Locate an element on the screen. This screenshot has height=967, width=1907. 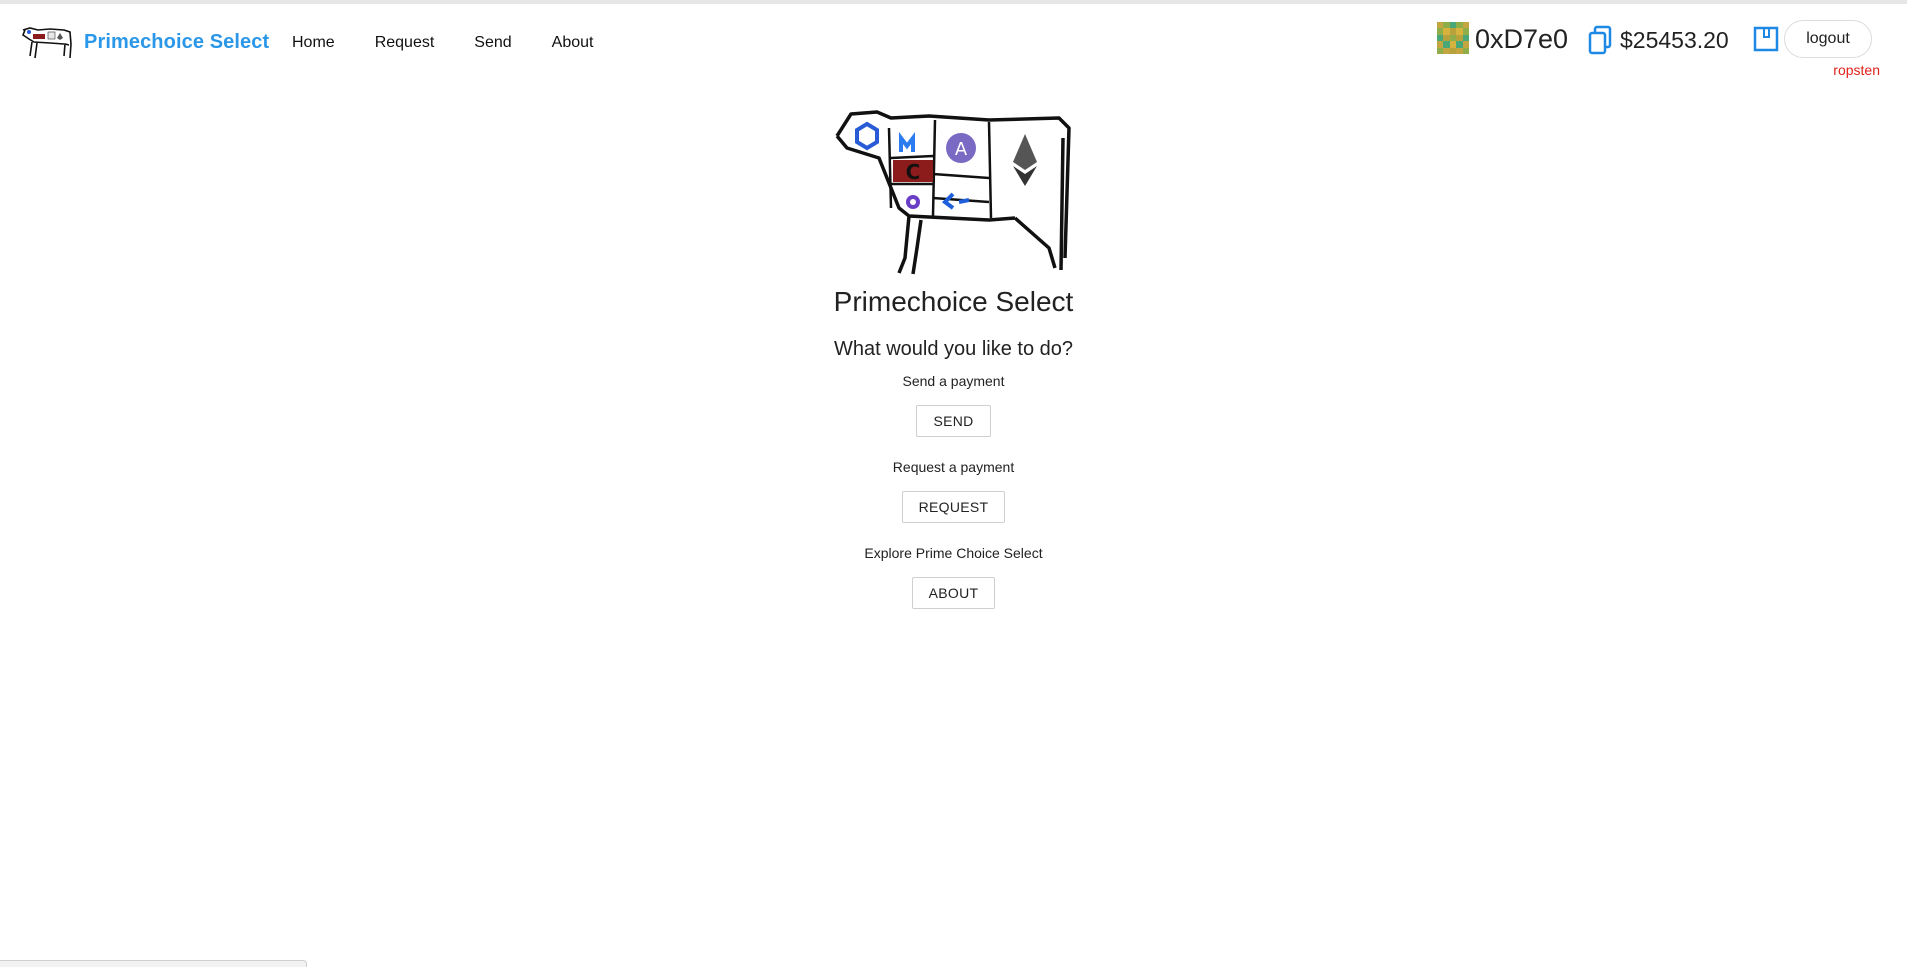
cow-logo-icon is located at coordinates (47, 43).